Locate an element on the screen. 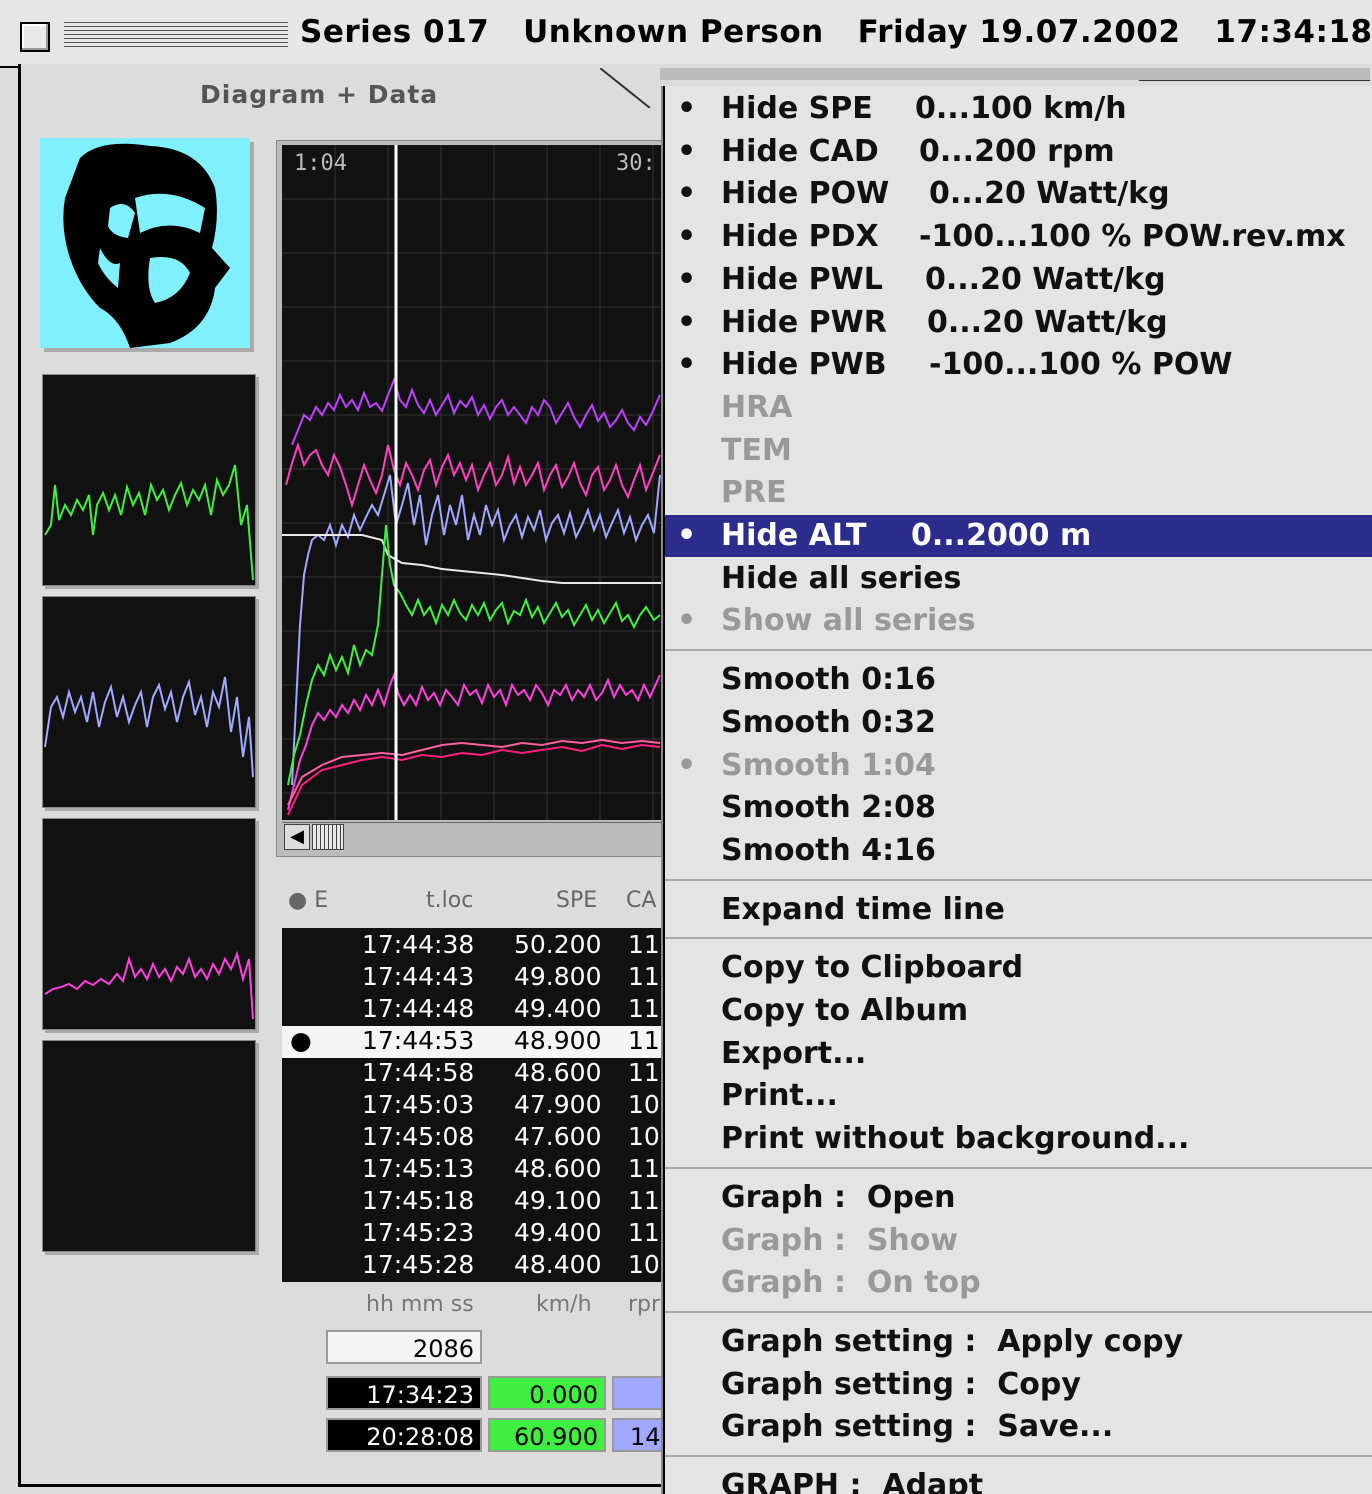 This screenshot has height=1494, width=1372. menu-item-hide-pdx: • Hide PDX -100...100 % POW.rev.mx is located at coordinates (1018, 237).